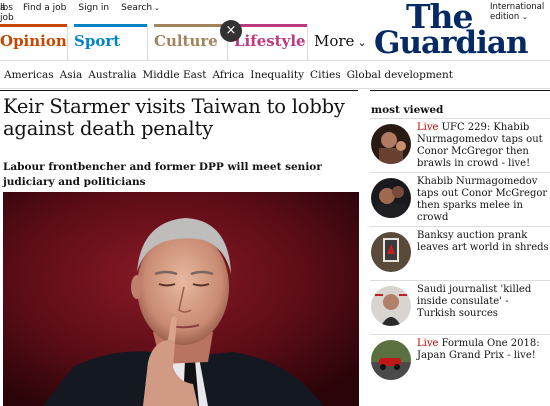 This screenshot has width=550, height=406. What do you see at coordinates (111, 25) in the screenshot?
I see `pillar-sport-bar` at bounding box center [111, 25].